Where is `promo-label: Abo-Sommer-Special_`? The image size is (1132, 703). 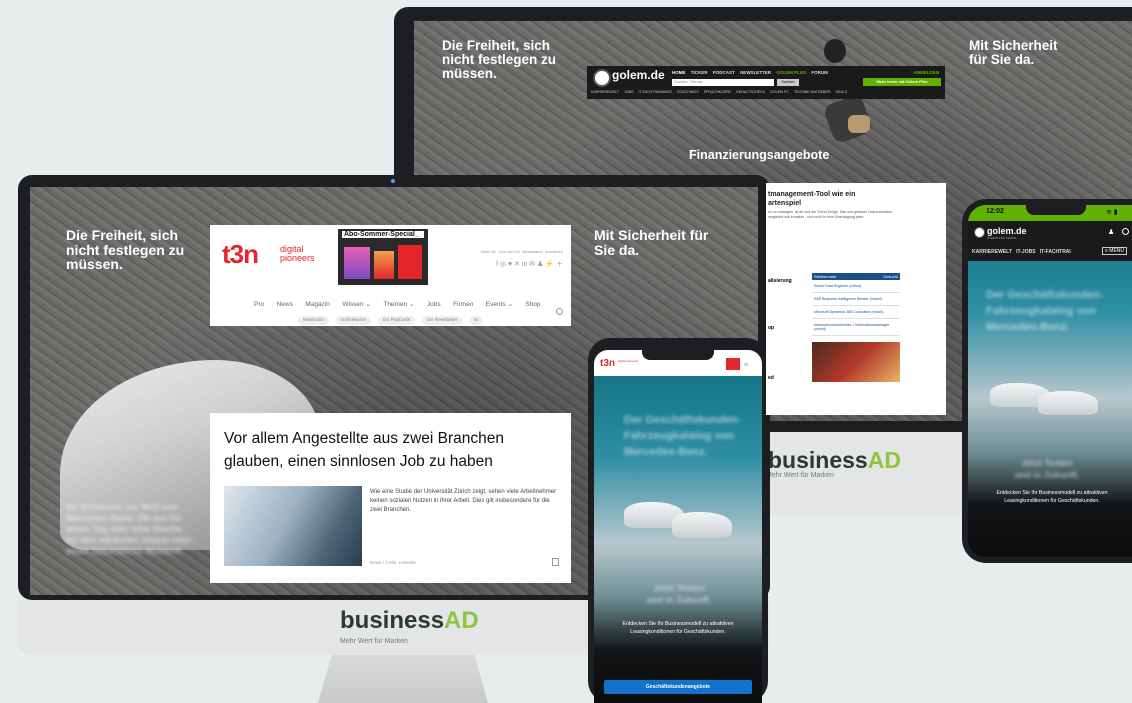
promo-label: Abo-Sommer-Special_ is located at coordinates (383, 234).